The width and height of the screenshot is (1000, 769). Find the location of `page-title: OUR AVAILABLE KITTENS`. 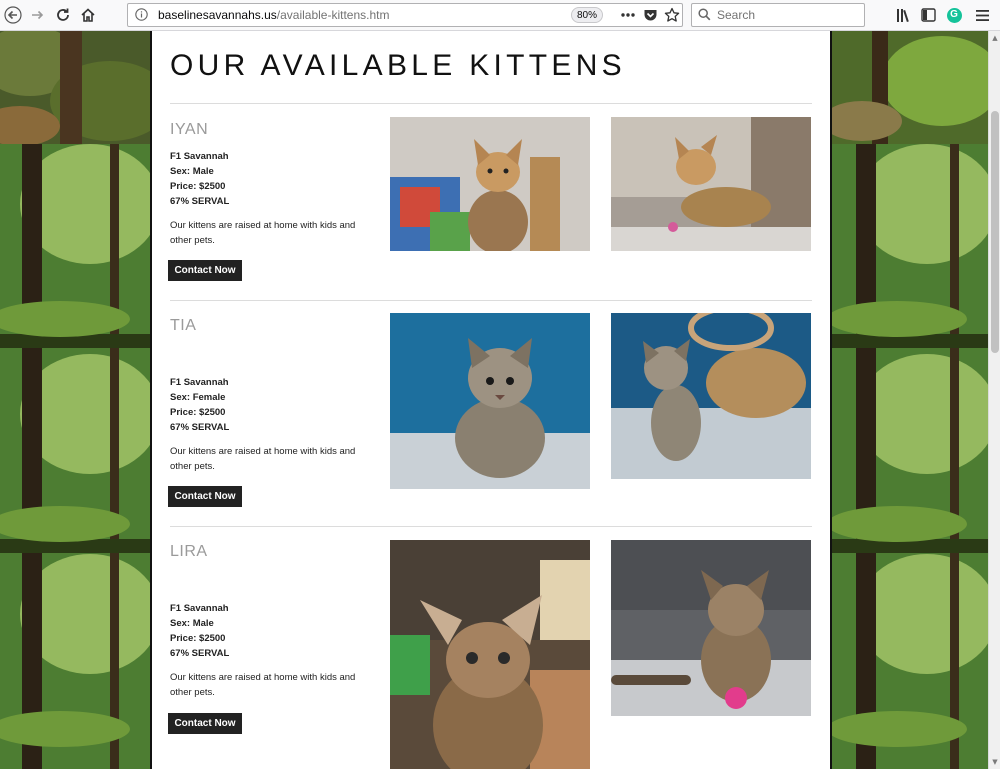

page-title: OUR AVAILABLE KITTENS is located at coordinates (398, 65).